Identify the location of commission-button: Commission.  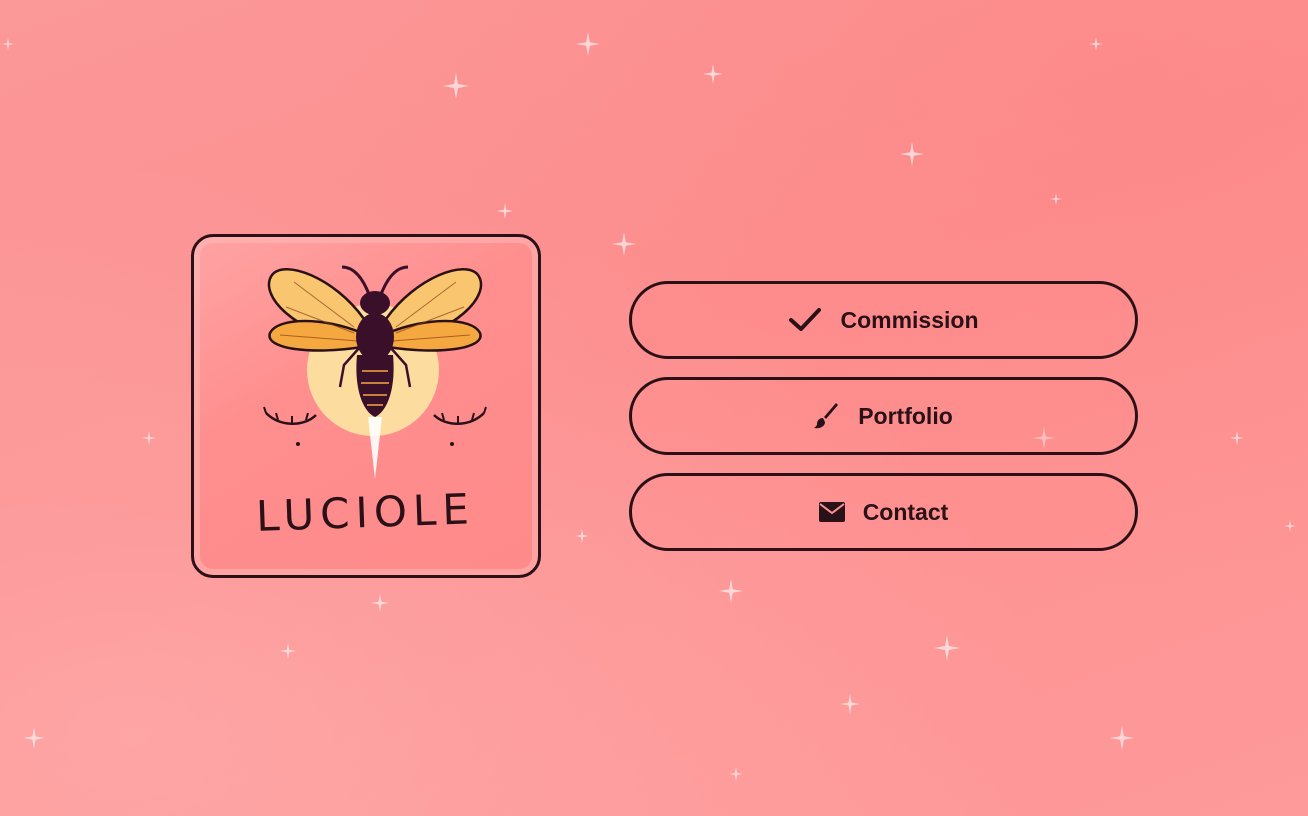
(883, 320).